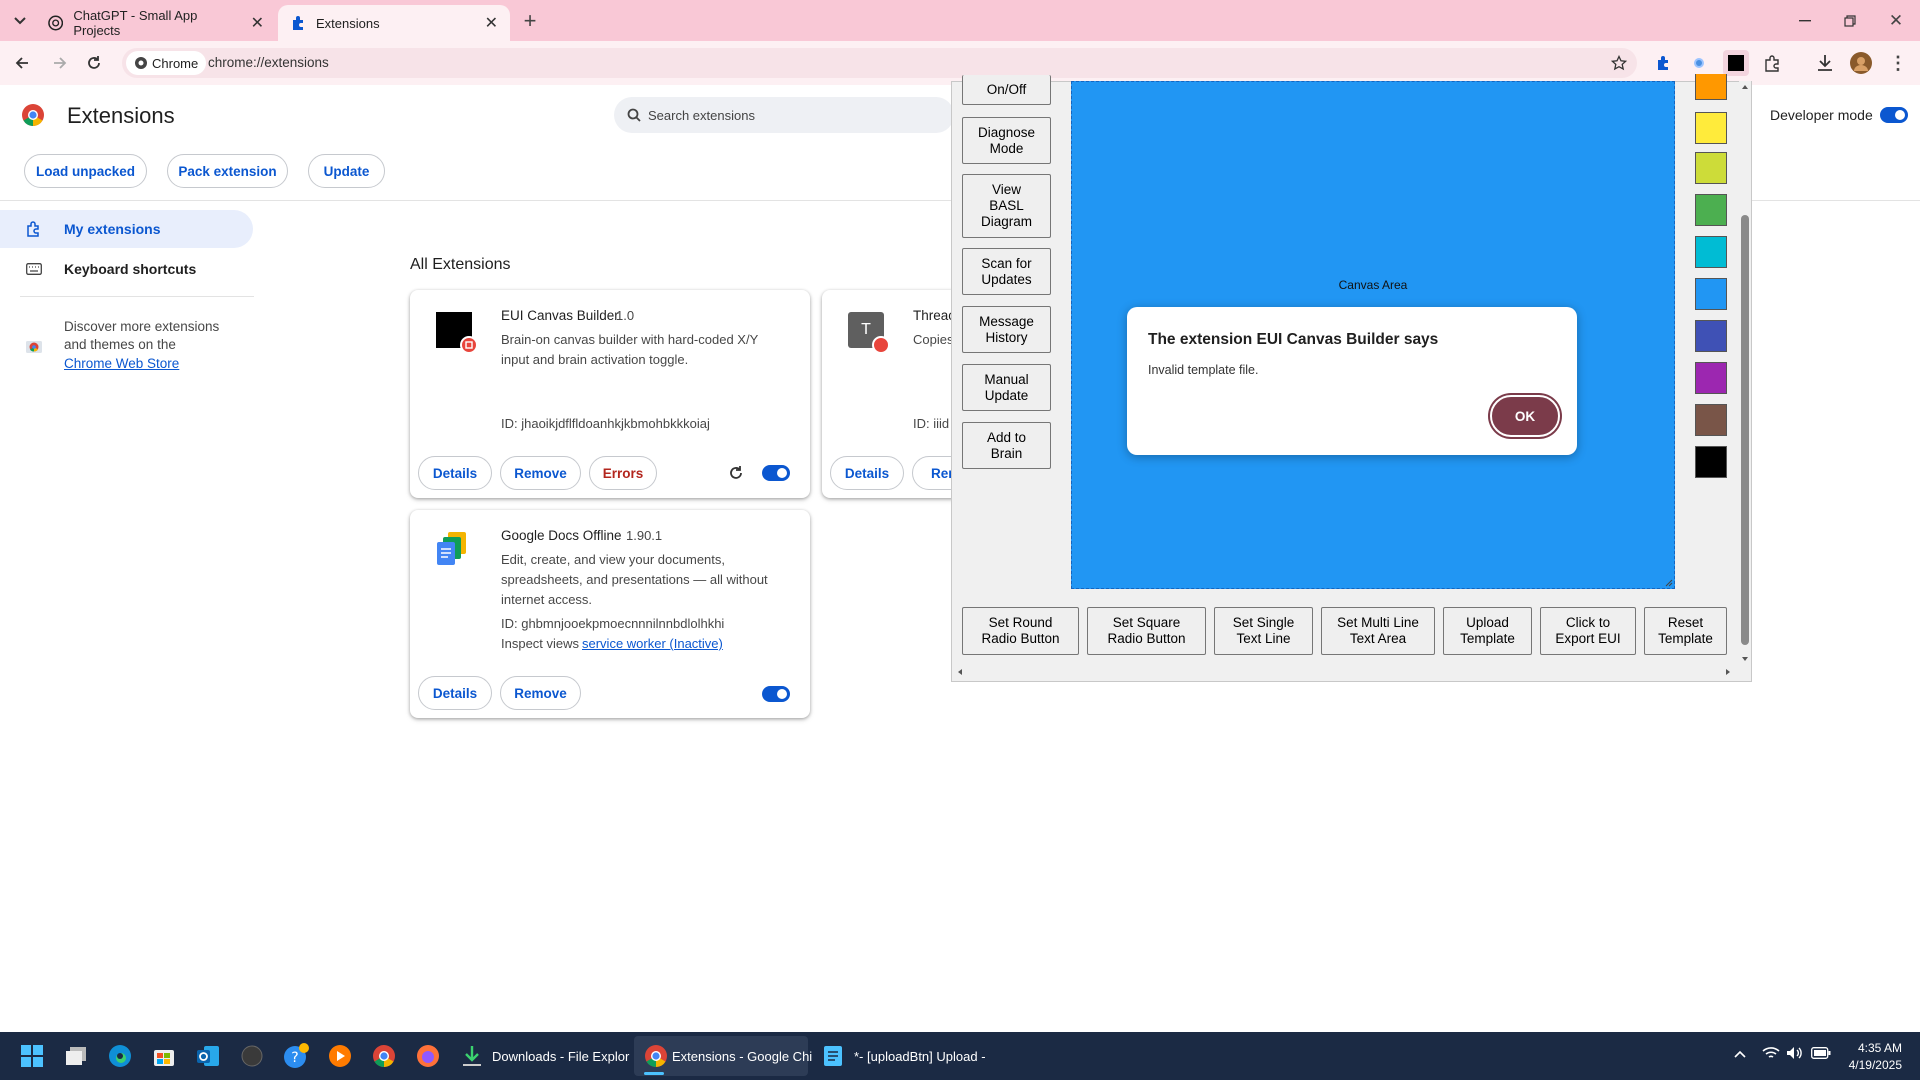 The width and height of the screenshot is (1920, 1080). What do you see at coordinates (1619, 63) in the screenshot?
I see `bookmark-star-icon` at bounding box center [1619, 63].